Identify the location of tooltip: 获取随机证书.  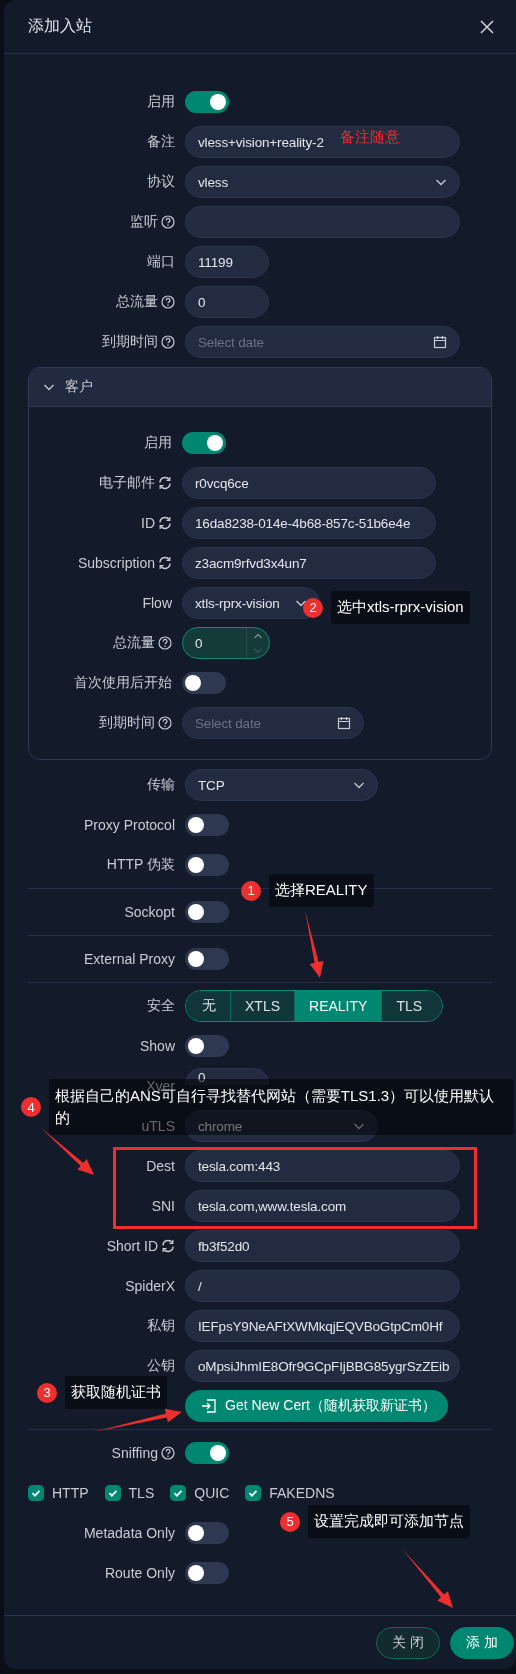
(116, 1392).